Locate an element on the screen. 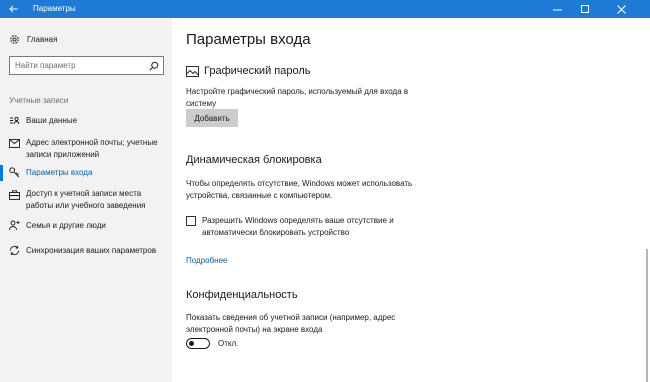 The width and height of the screenshot is (650, 382). close-button is located at coordinates (621, 9).